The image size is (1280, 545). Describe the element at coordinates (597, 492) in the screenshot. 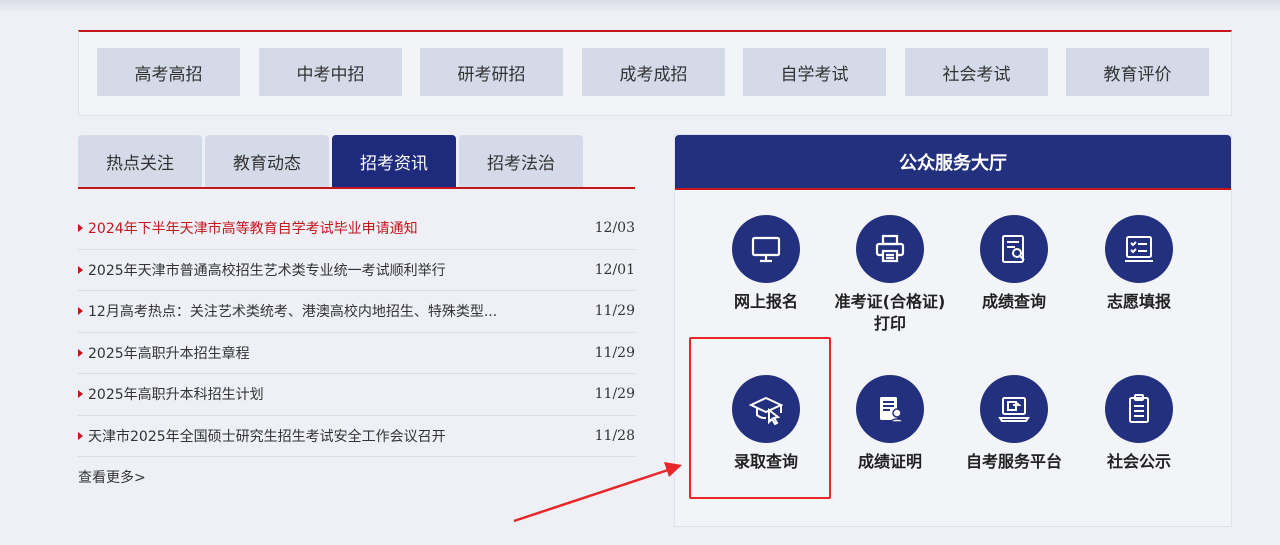

I see `annotation-arrow-icon` at that location.